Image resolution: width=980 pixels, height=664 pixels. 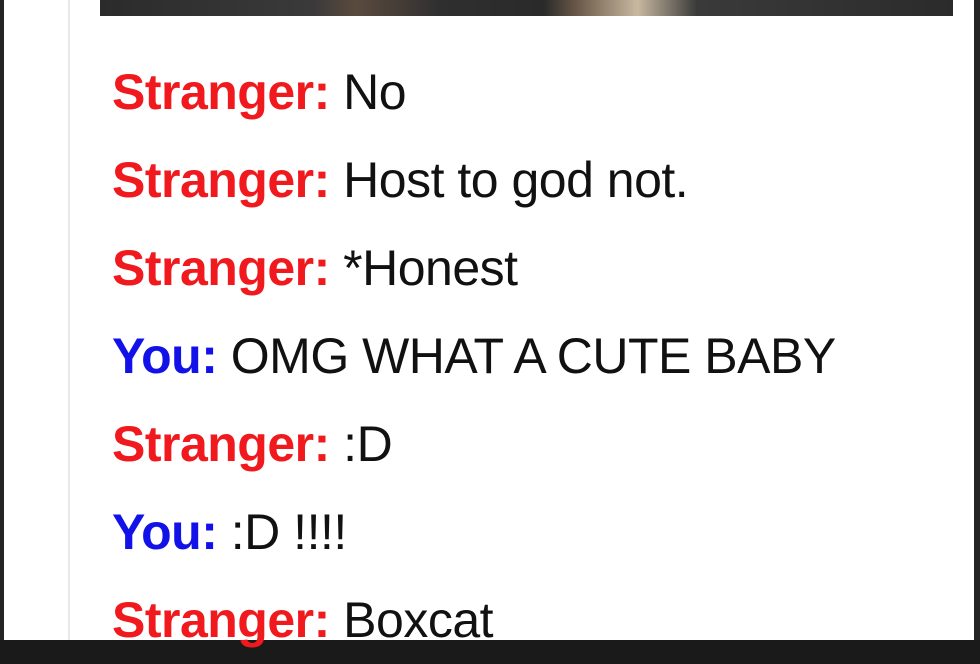 What do you see at coordinates (533, 356) in the screenshot?
I see `message-text: OMG WHAT A CUTE BABY` at bounding box center [533, 356].